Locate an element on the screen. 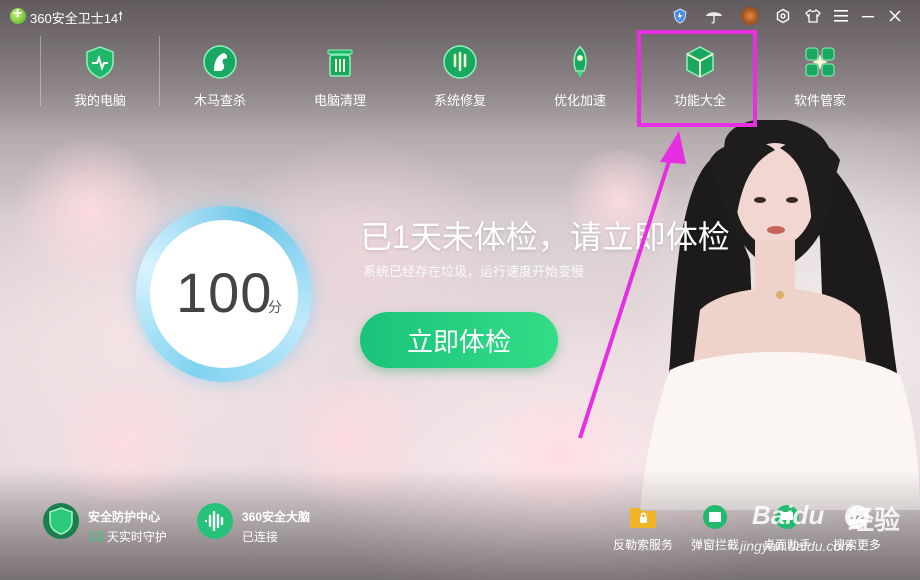 Image resolution: width=920 pixels, height=580 pixels. checkup-subline: 系统已经存在垃圾，运行速度开始变慢 is located at coordinates (474, 271).